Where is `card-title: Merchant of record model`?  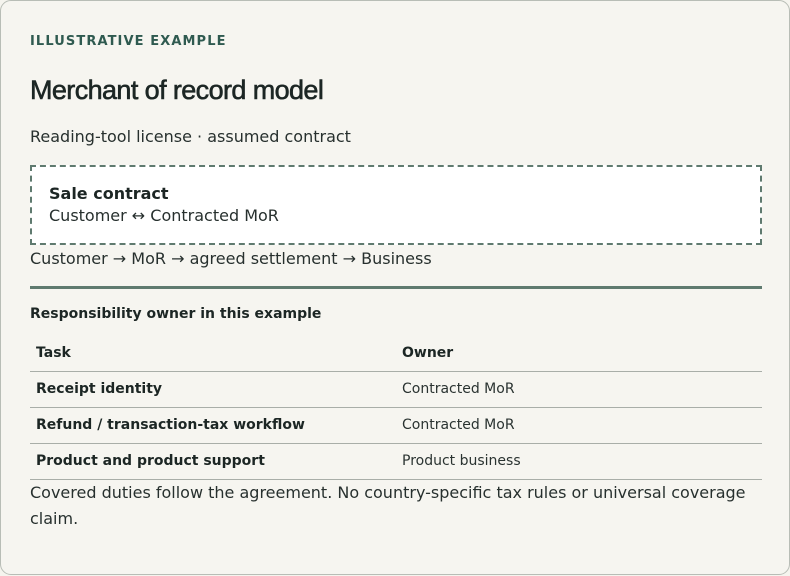 card-title: Merchant of record model is located at coordinates (177, 90).